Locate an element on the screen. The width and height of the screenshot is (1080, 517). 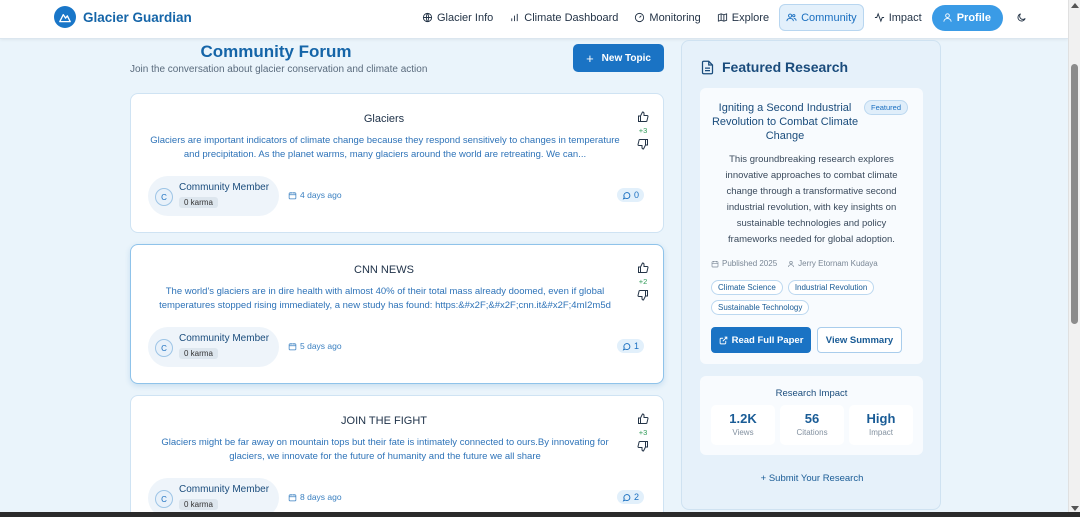
comment-count-badge: 1 is located at coordinates (630, 346).